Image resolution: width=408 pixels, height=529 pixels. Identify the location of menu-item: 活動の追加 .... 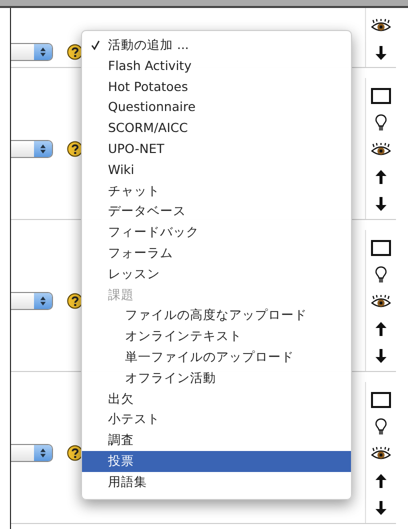
(216, 45).